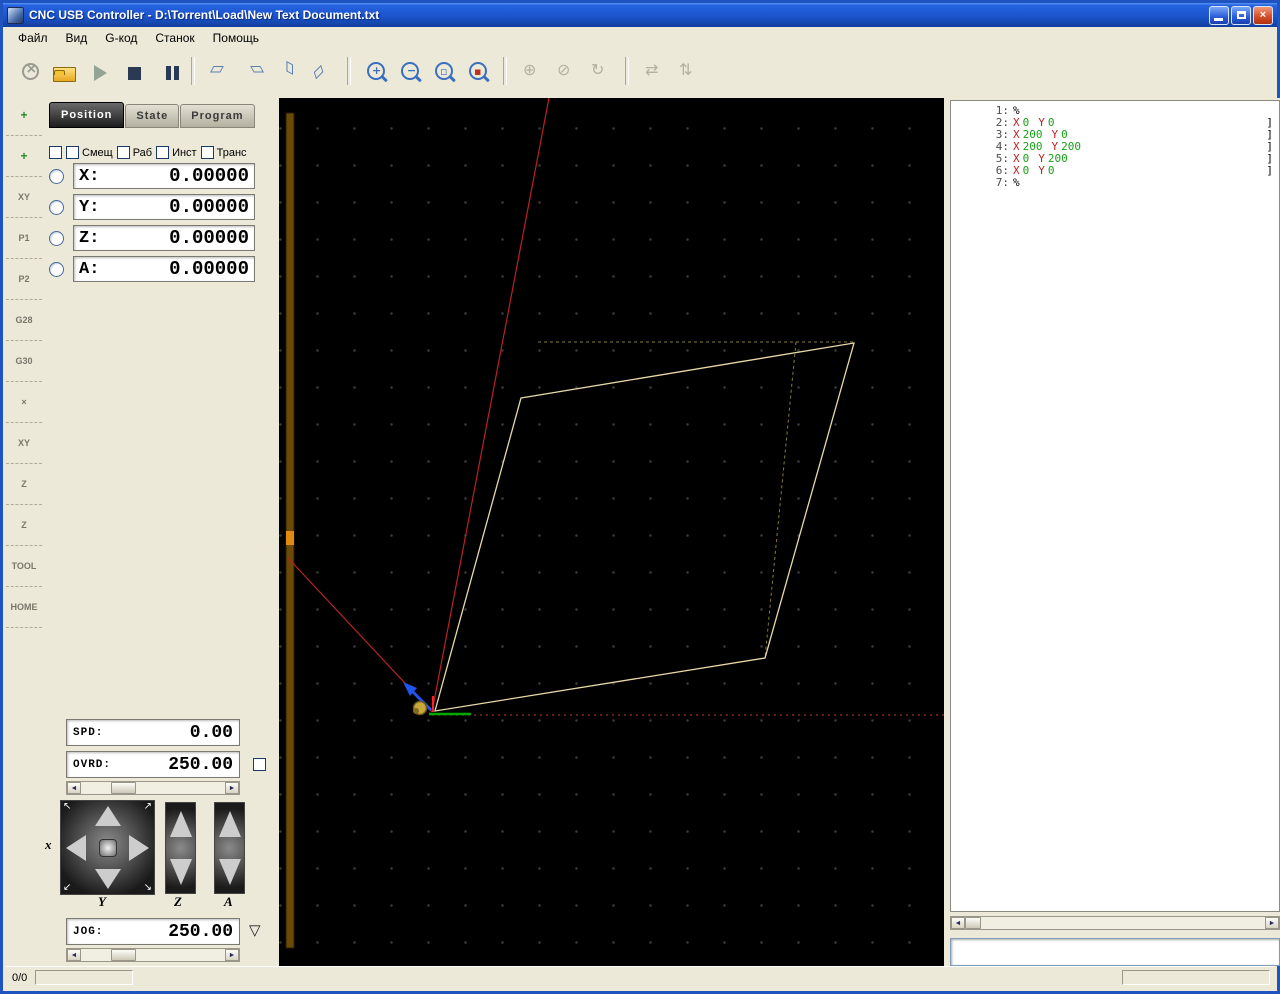  What do you see at coordinates (322, 71) in the screenshot?
I see `view-side-button` at bounding box center [322, 71].